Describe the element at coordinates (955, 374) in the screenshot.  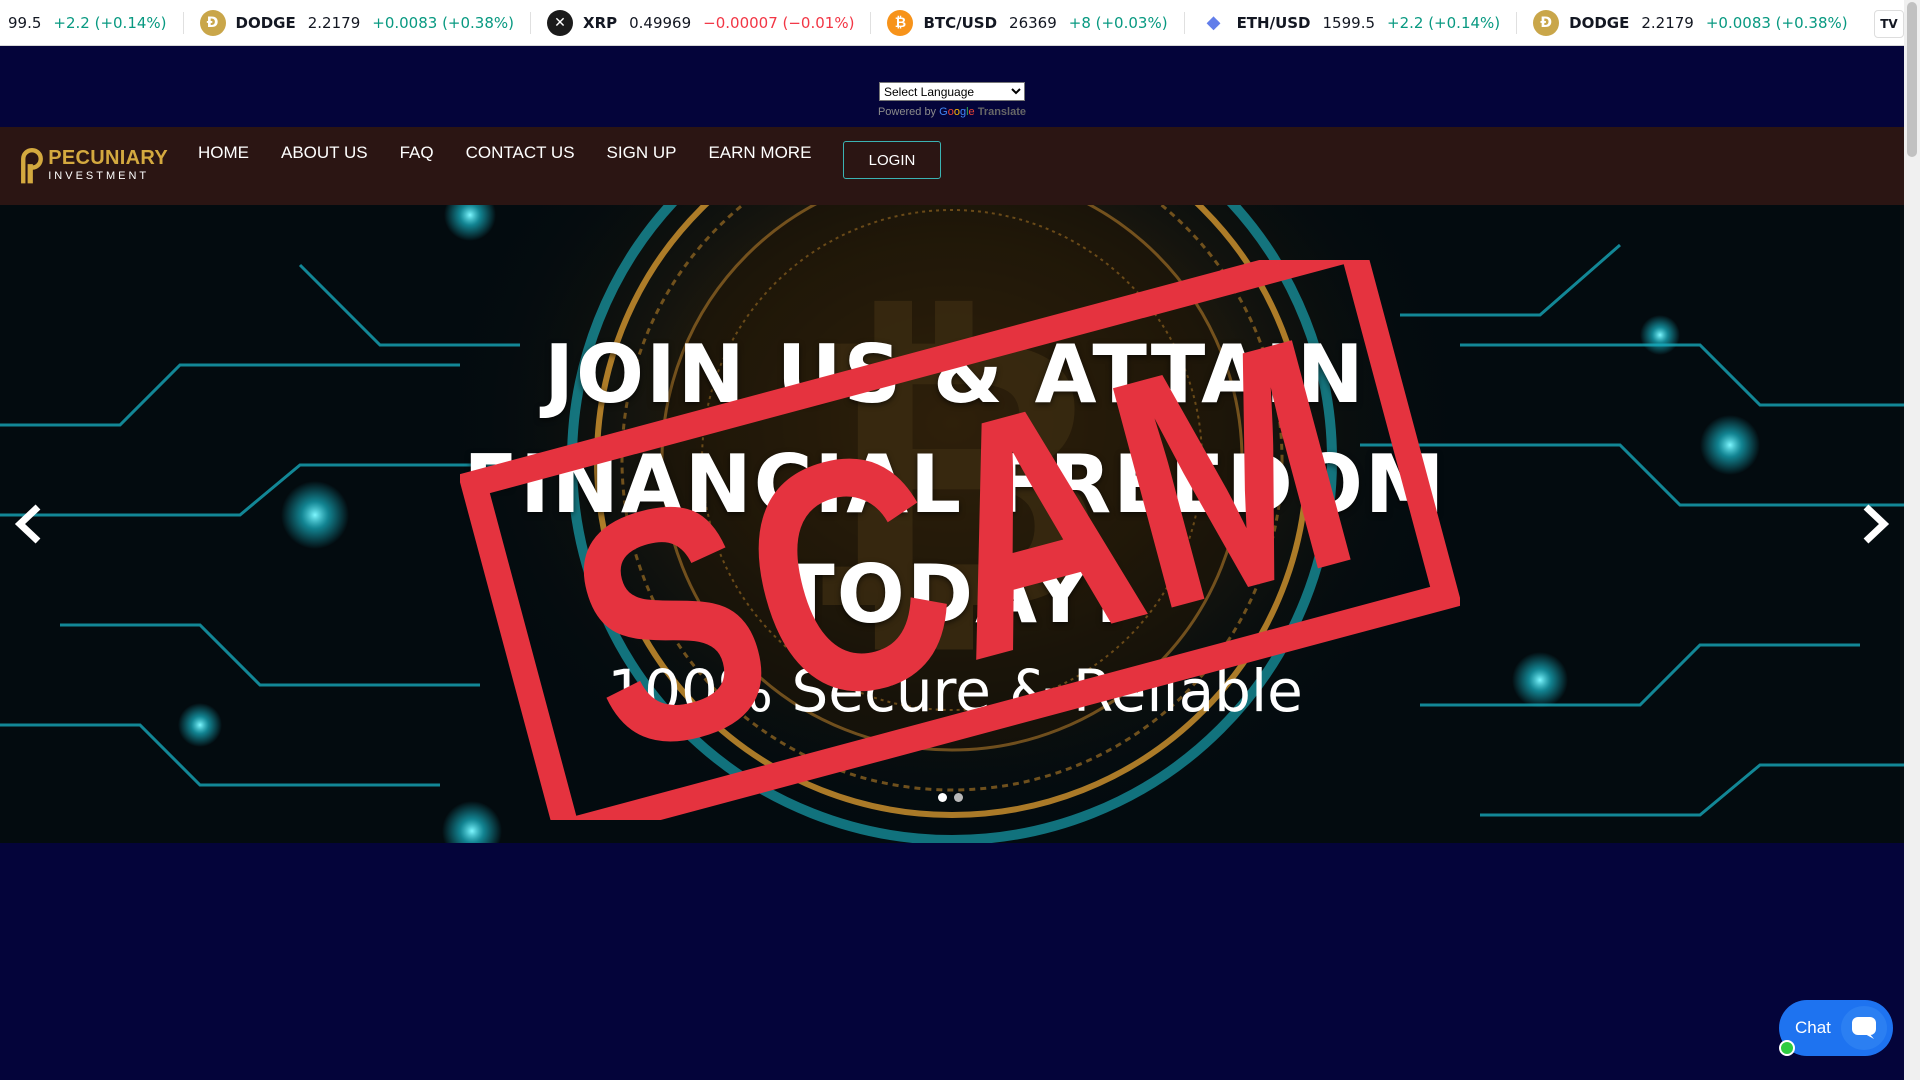
I see `hero-heading-line: JOIN US & ATTAIN` at that location.